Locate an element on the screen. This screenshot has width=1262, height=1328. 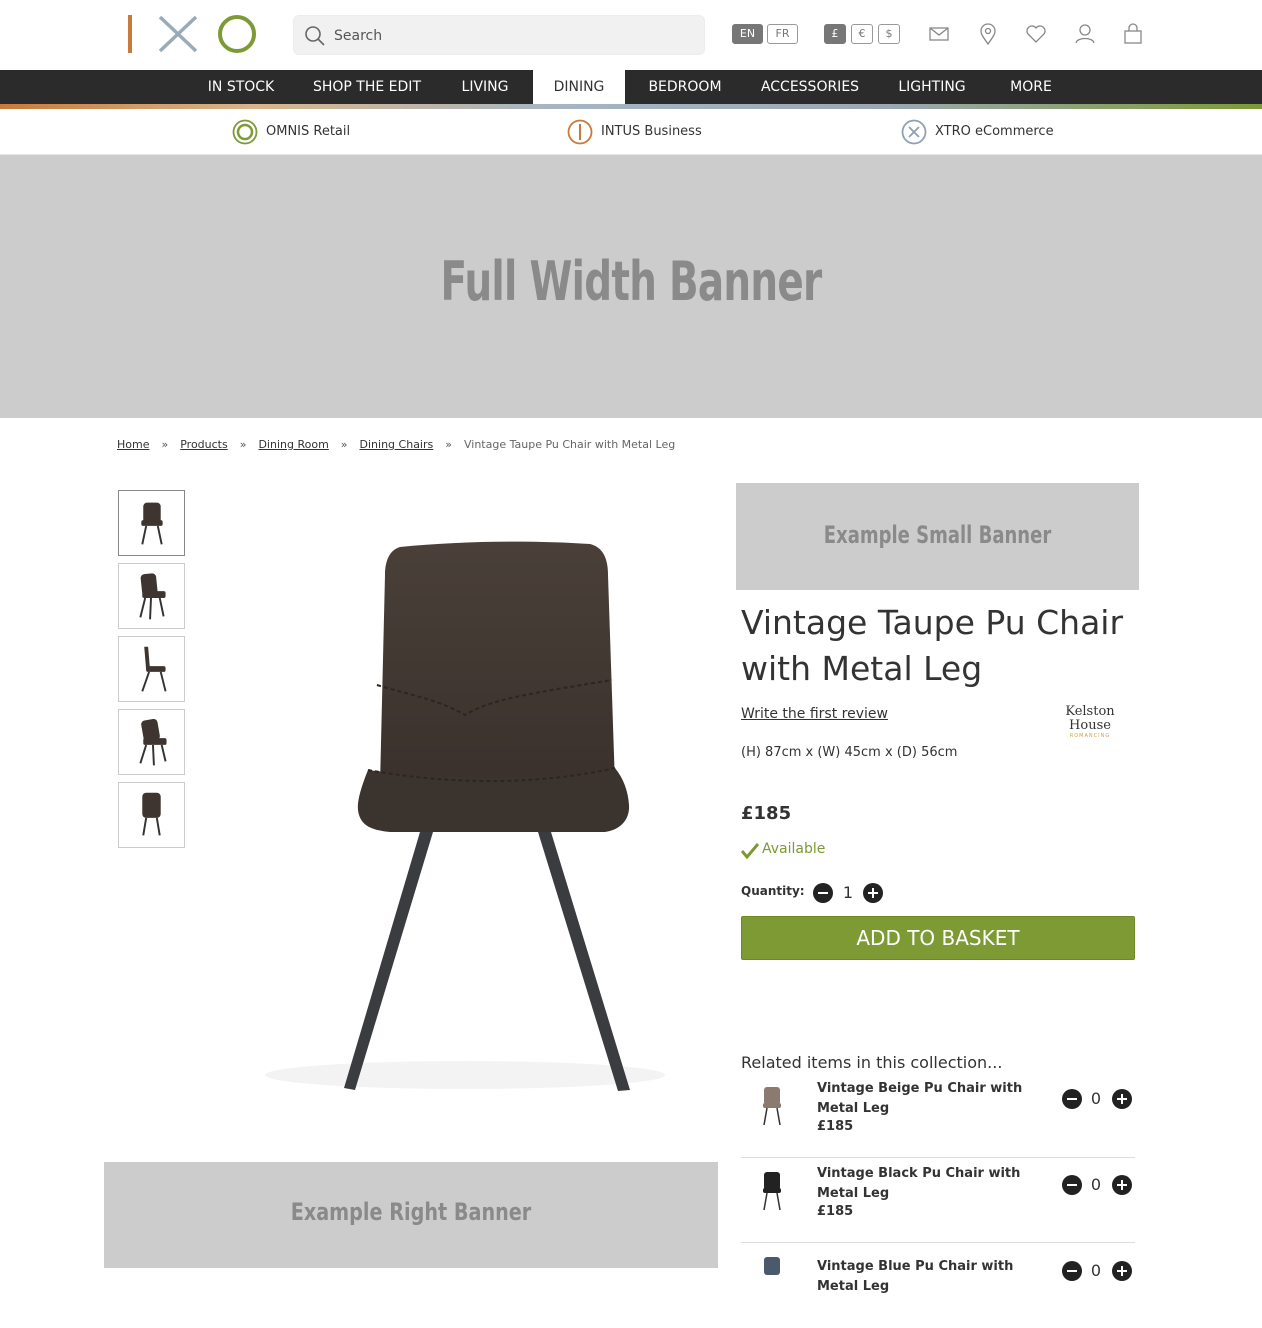
subbar-xtro: XTRO eCommerce is located at coordinates (981, 132).